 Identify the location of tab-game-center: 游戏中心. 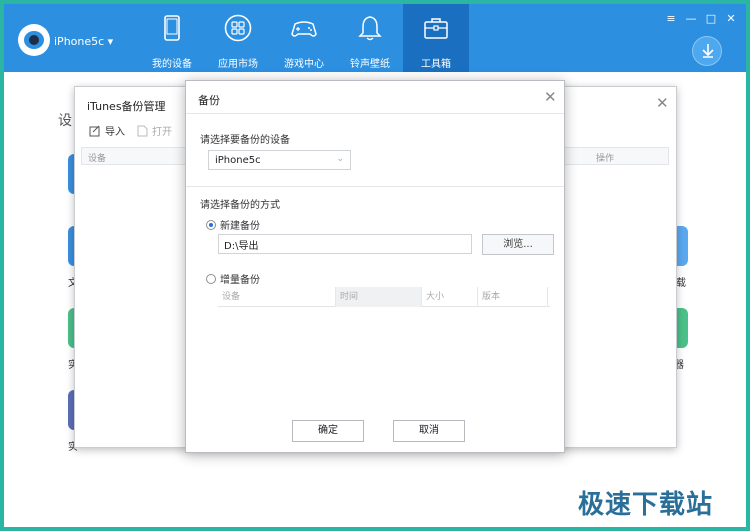
(304, 38).